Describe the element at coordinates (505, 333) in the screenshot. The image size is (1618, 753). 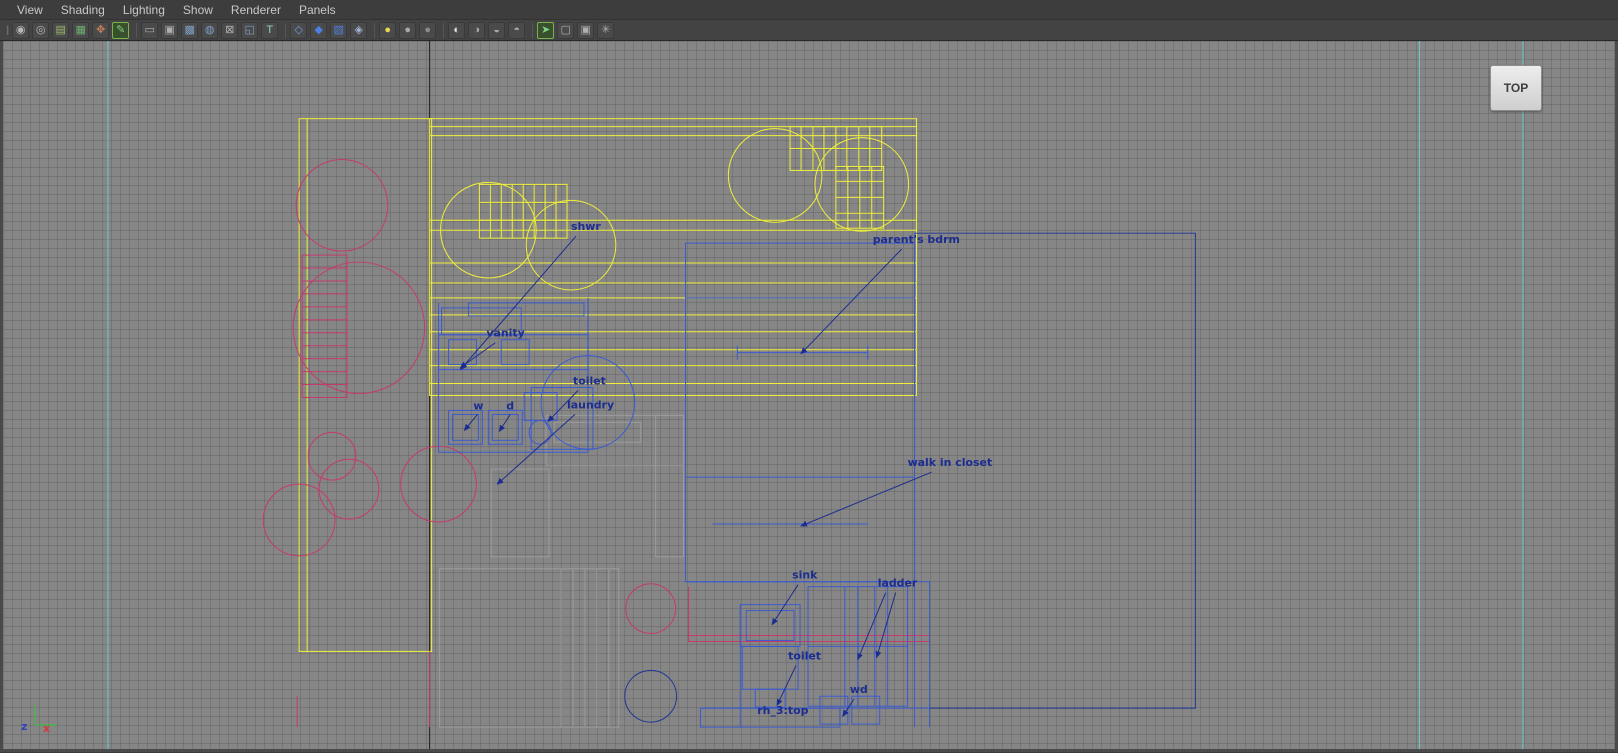
I see `annotation-label: vanity` at that location.